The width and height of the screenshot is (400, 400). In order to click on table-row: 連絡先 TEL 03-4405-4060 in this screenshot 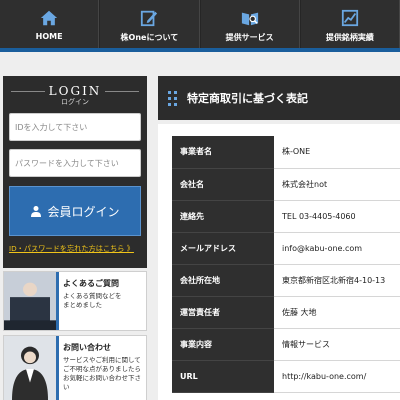, I will do `click(286, 216)`.